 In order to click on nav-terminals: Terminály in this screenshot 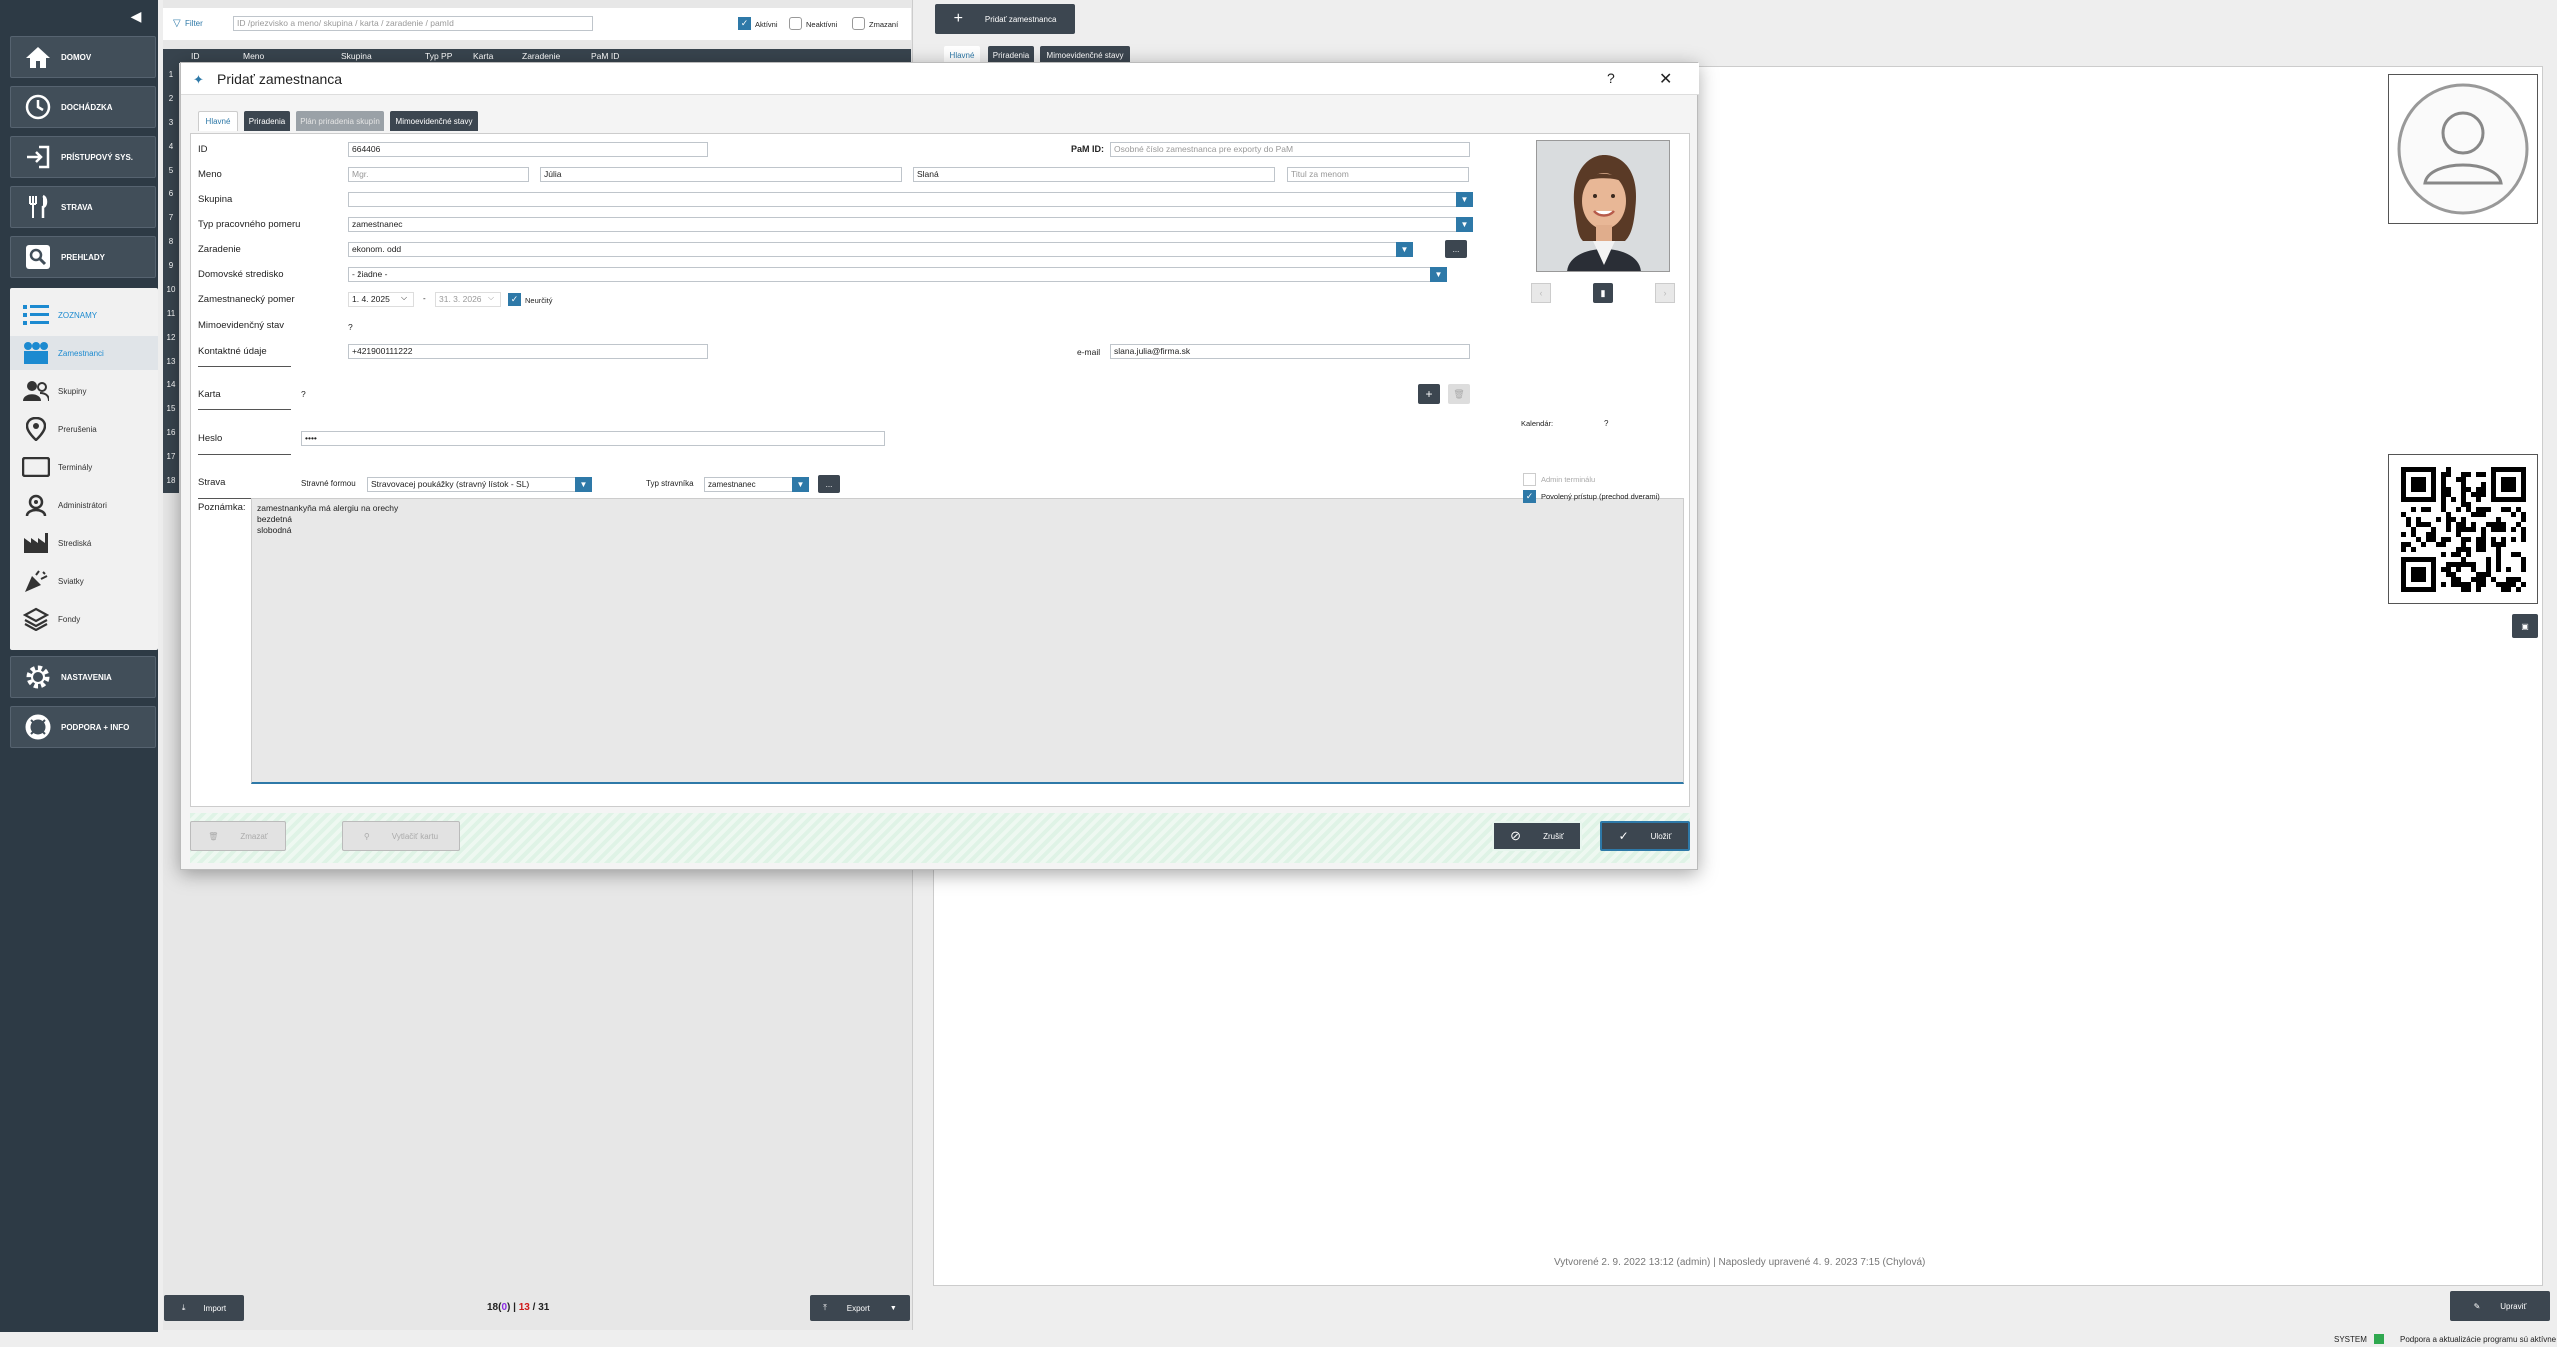, I will do `click(84, 467)`.